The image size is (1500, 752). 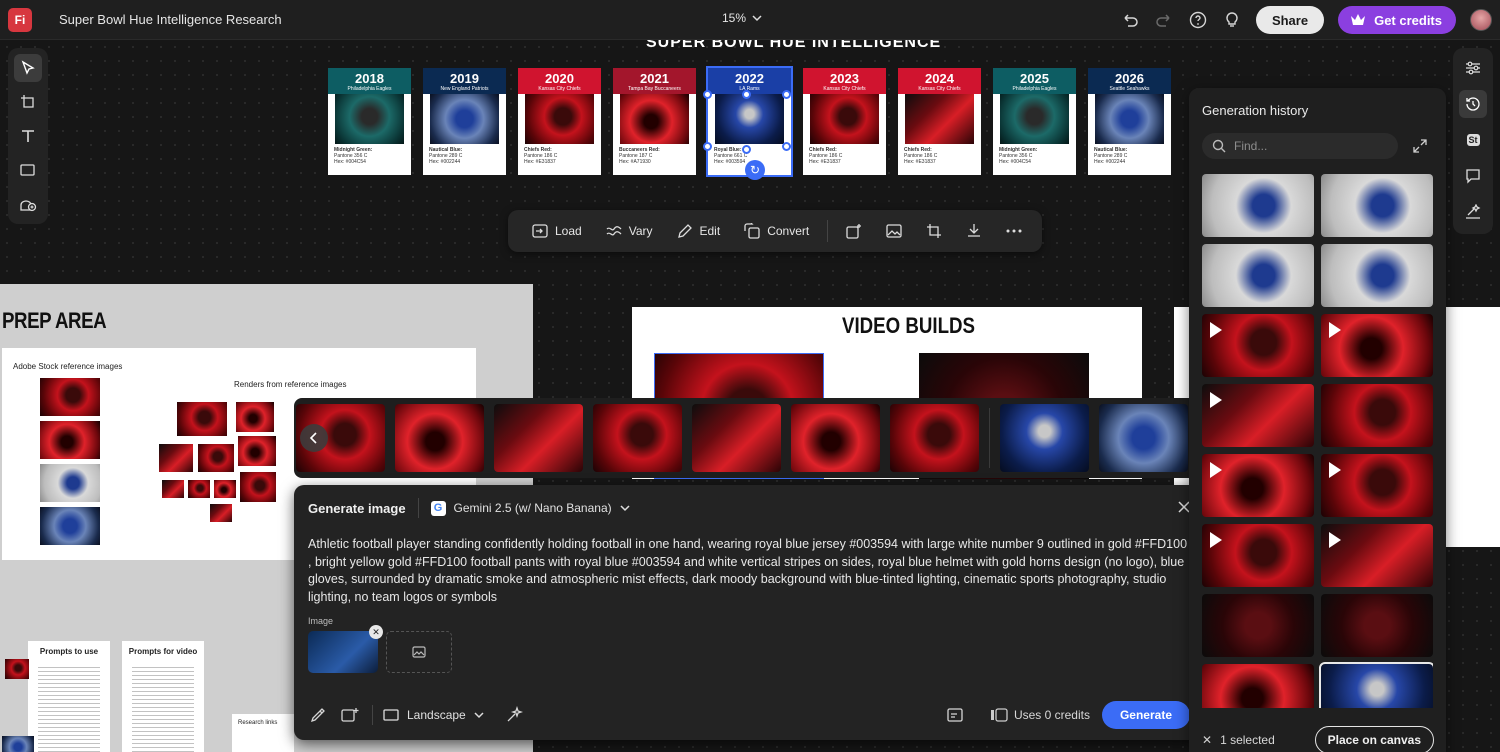 What do you see at coordinates (557, 231) in the screenshot?
I see `load-button: Load` at bounding box center [557, 231].